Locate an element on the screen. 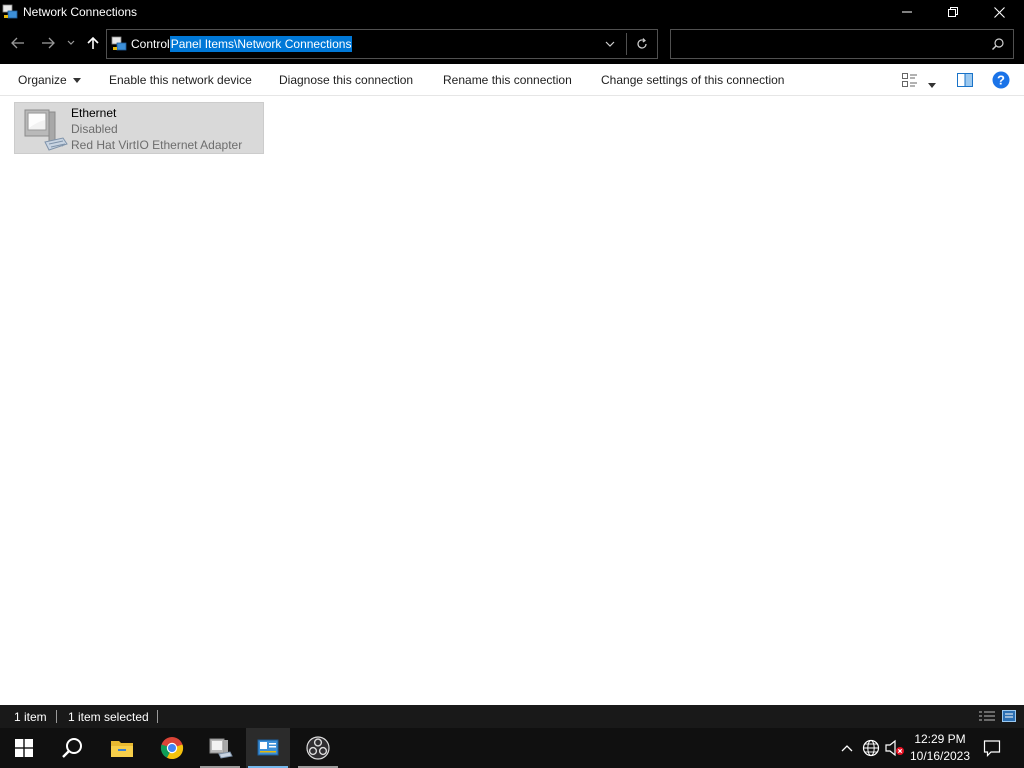  details-view-button is located at coordinates (987, 717).